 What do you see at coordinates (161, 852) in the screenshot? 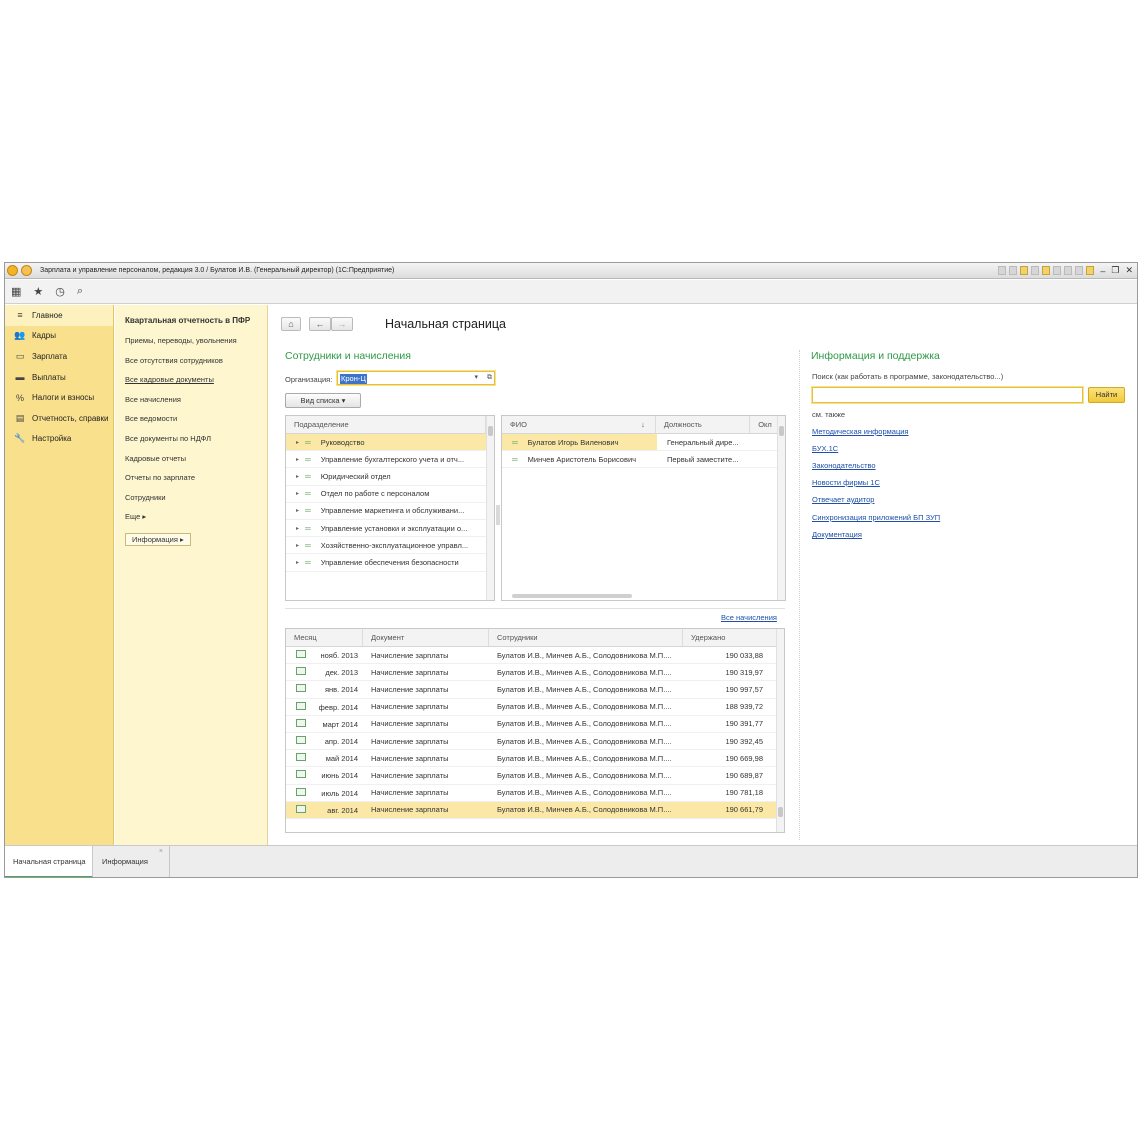
I see `close-tab-icon: ×` at bounding box center [161, 852].